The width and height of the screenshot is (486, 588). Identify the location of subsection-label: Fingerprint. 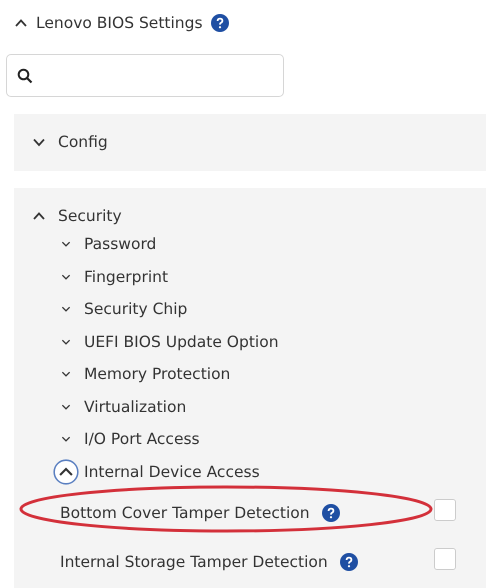
(126, 277).